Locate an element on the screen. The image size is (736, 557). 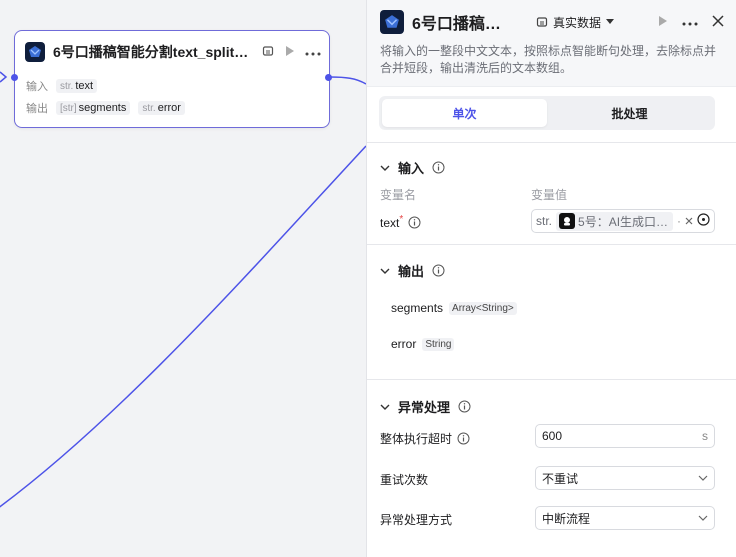
output-row-label: 输出 is located at coordinates (37, 109).